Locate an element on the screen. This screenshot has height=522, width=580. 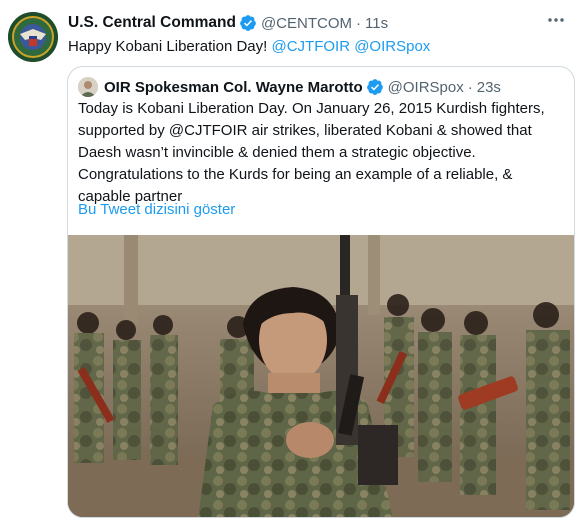
more-horizontal-icon is located at coordinates (556, 20).